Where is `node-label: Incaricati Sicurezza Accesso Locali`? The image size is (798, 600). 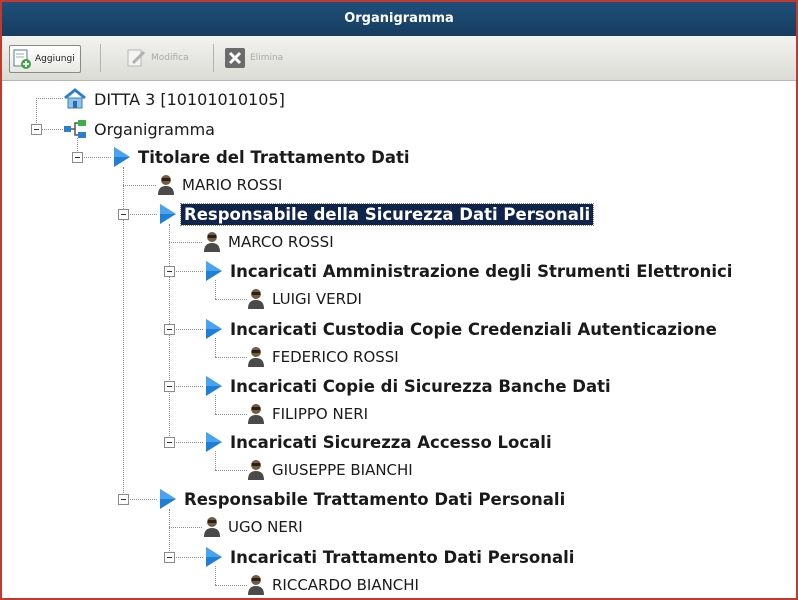
node-label: Incaricati Sicurezza Accesso Locali is located at coordinates (391, 442).